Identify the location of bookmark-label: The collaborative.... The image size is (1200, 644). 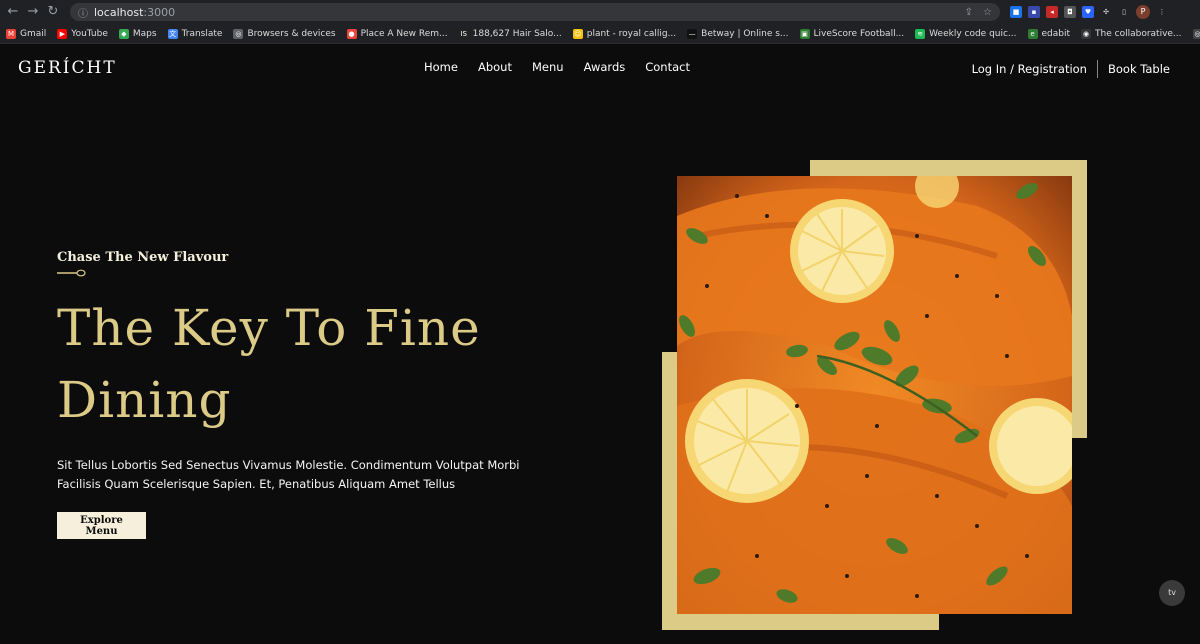
(1138, 33).